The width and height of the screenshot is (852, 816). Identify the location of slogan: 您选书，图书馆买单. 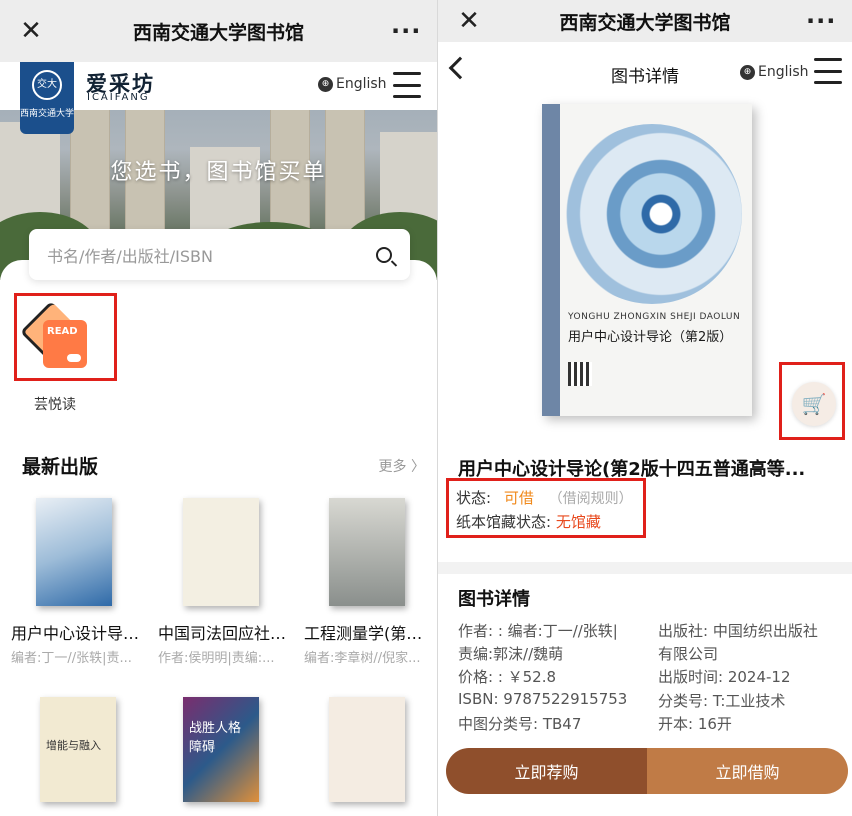
(218, 172).